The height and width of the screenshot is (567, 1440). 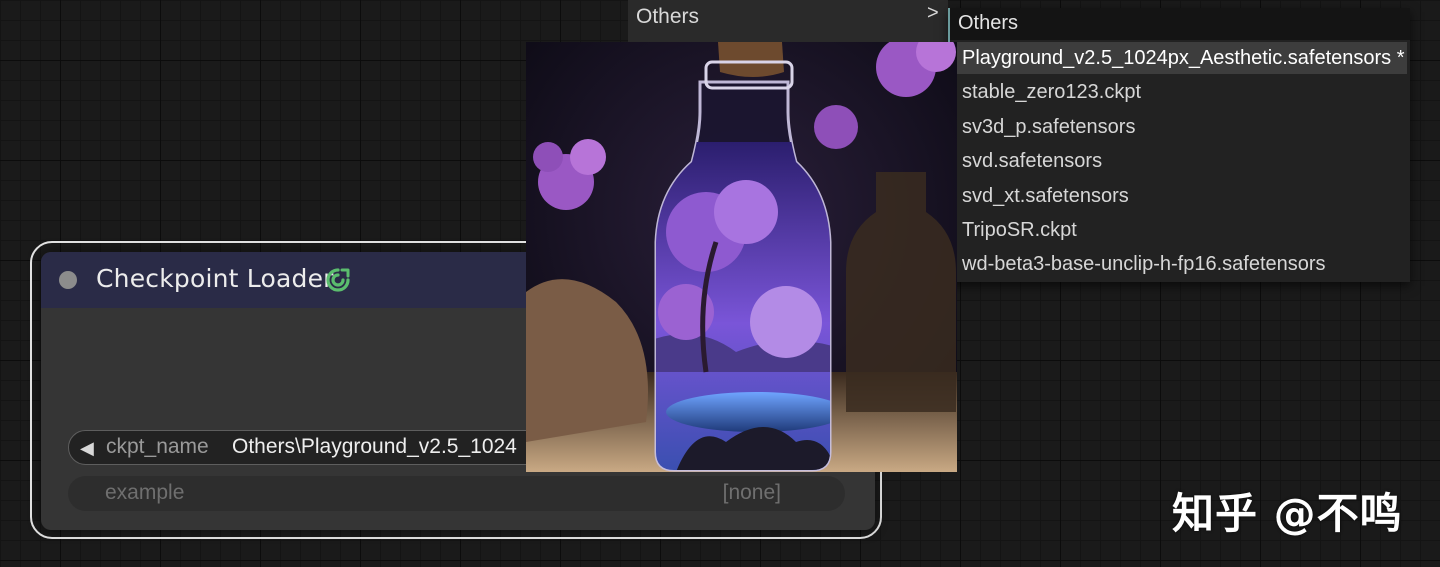 I want to click on dropdown-item: svd_xt.safetensors, so click(x=1180, y=196).